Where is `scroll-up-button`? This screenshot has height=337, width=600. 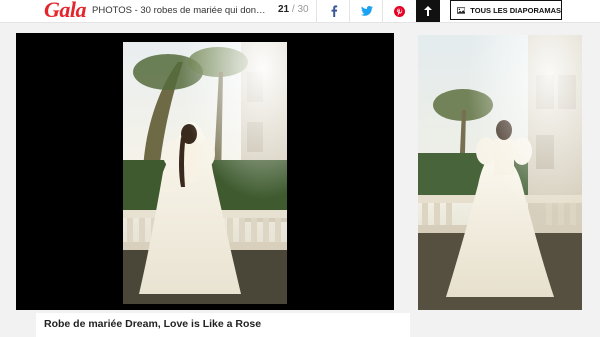 scroll-up-button is located at coordinates (428, 11).